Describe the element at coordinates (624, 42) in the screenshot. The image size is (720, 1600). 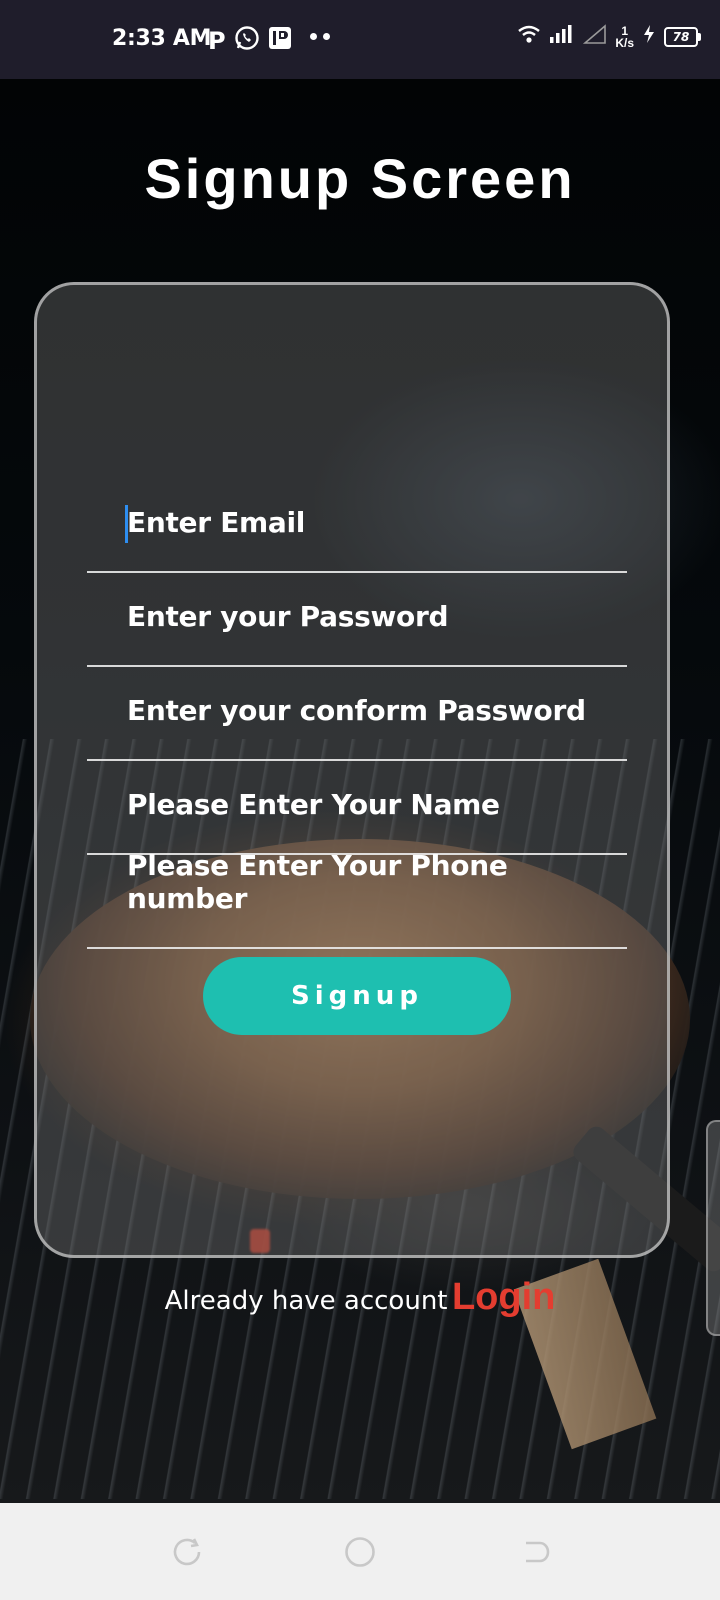
I see `network-speed-unit: K/s` at that location.